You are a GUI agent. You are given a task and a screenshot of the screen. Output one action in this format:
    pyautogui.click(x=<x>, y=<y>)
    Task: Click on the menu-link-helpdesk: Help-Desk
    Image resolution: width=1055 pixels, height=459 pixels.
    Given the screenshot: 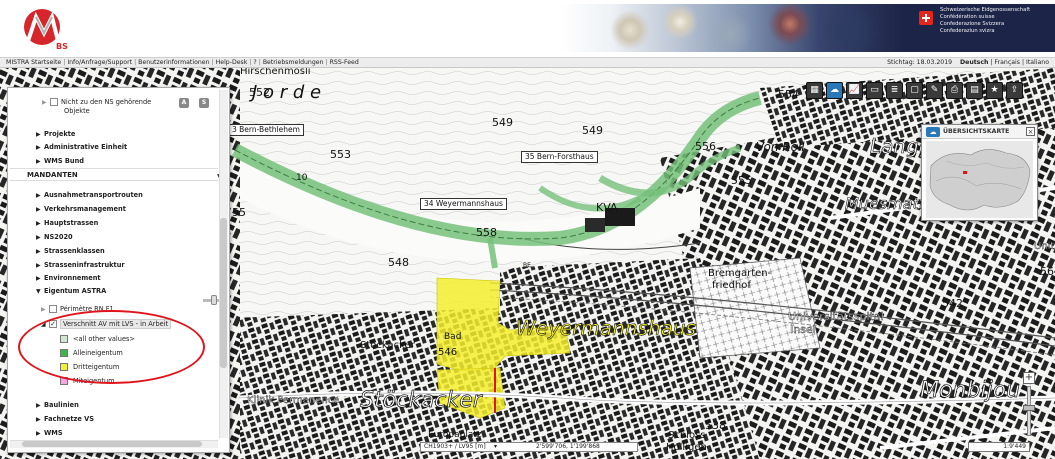 What is the action you would take?
    pyautogui.click(x=232, y=62)
    